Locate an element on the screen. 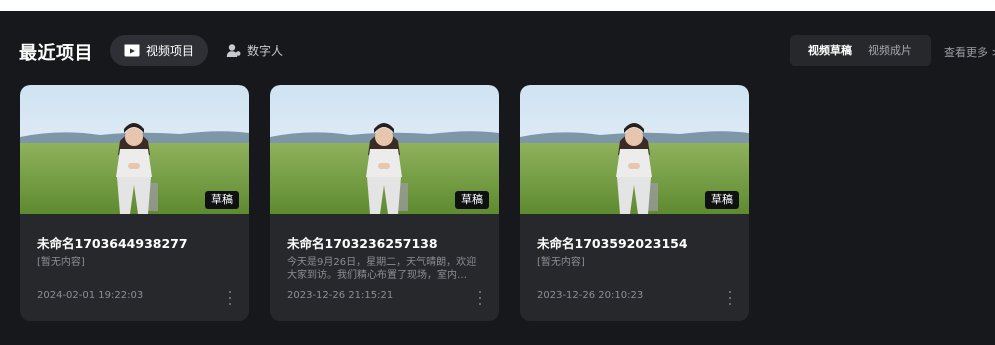  tab-digital-human: 数字人 is located at coordinates (254, 50).